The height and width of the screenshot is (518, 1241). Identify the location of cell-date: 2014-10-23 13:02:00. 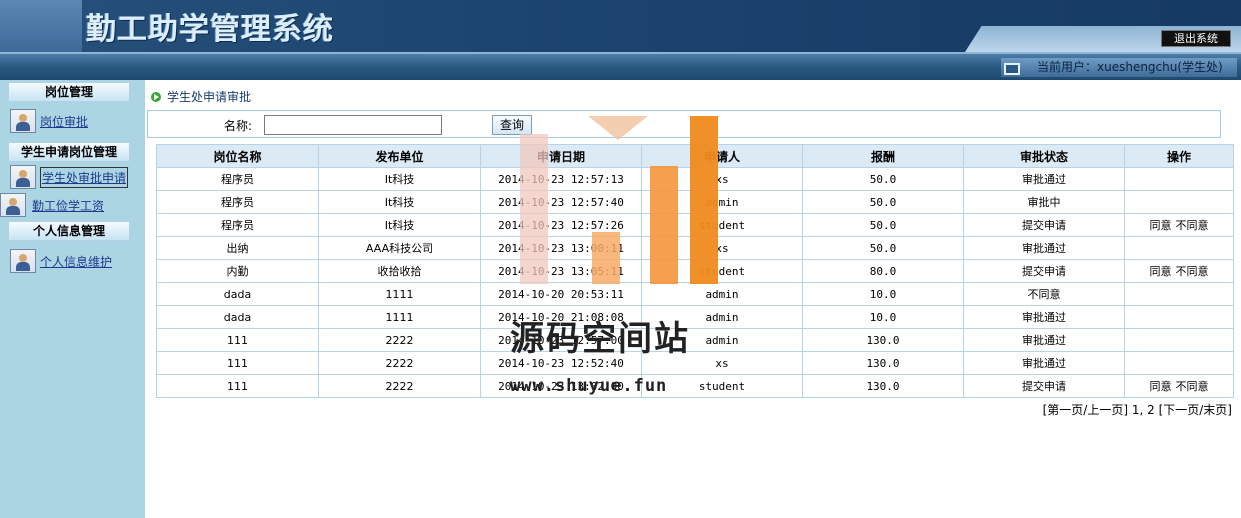
(561, 386).